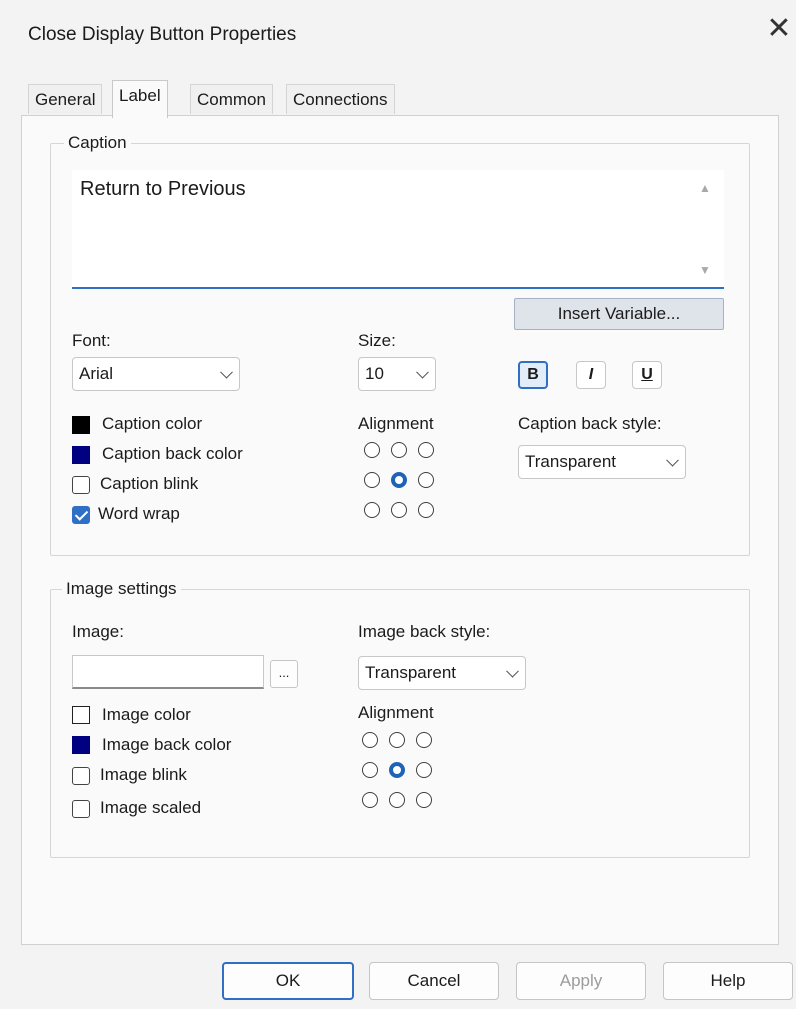 The image size is (796, 1009). I want to click on image-blink-checkbox, so click(81, 776).